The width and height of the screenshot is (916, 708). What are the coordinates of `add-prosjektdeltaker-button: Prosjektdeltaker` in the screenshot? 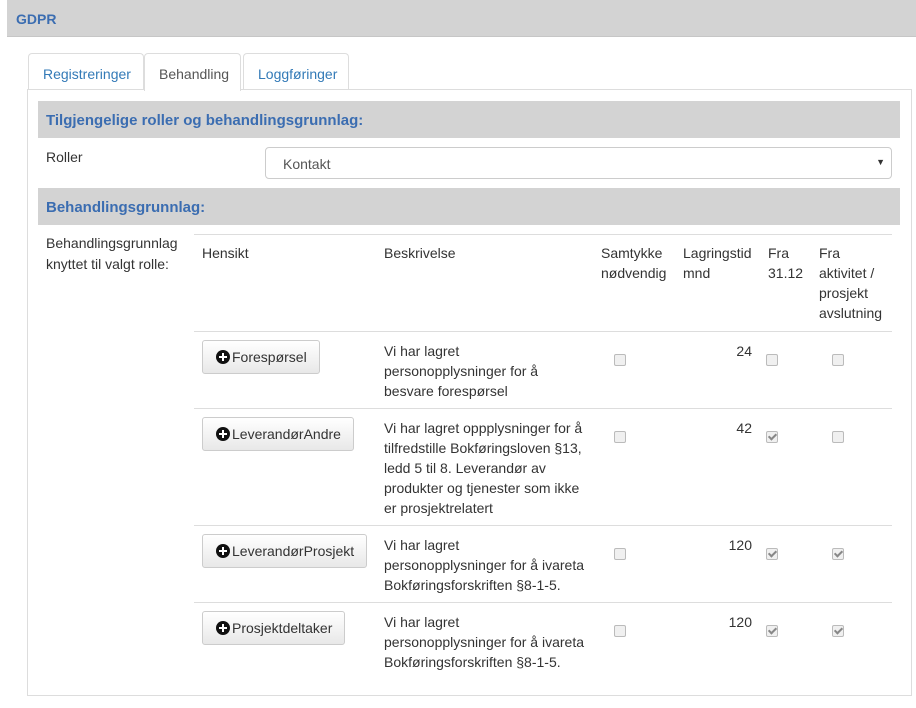 It's located at (274, 628).